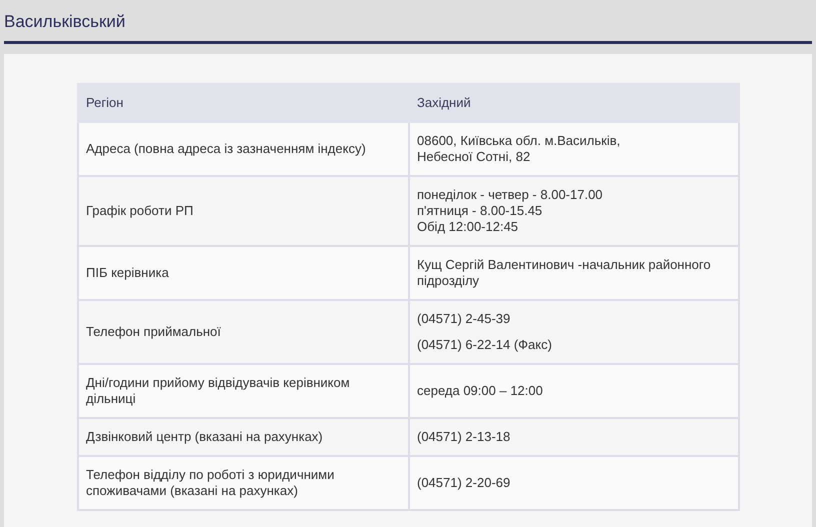 Image resolution: width=816 pixels, height=527 pixels. Describe the element at coordinates (463, 437) in the screenshot. I see `cell-text: (04571) 2-13-18` at that location.